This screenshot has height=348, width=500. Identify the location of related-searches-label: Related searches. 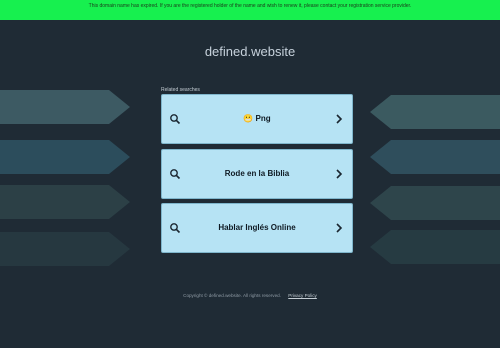
(180, 90).